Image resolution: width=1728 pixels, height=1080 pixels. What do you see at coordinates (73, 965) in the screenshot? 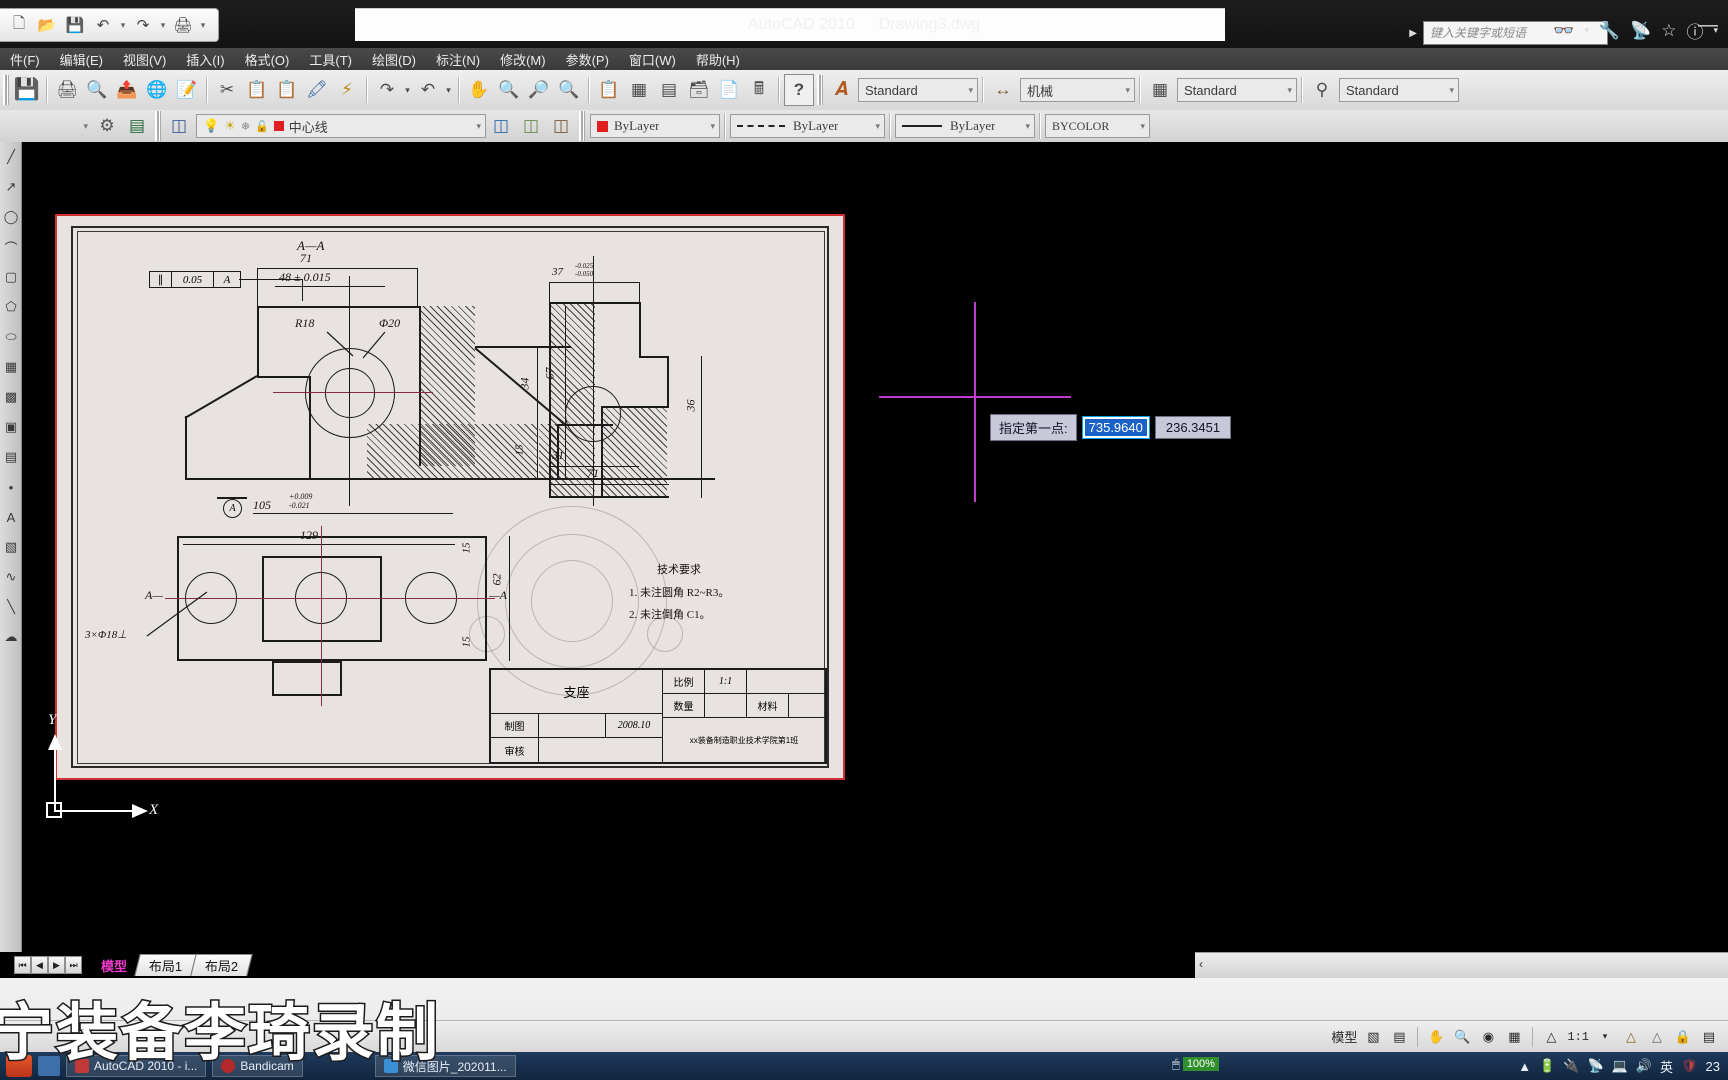
I see `nav-last-button: ⏭` at bounding box center [73, 965].